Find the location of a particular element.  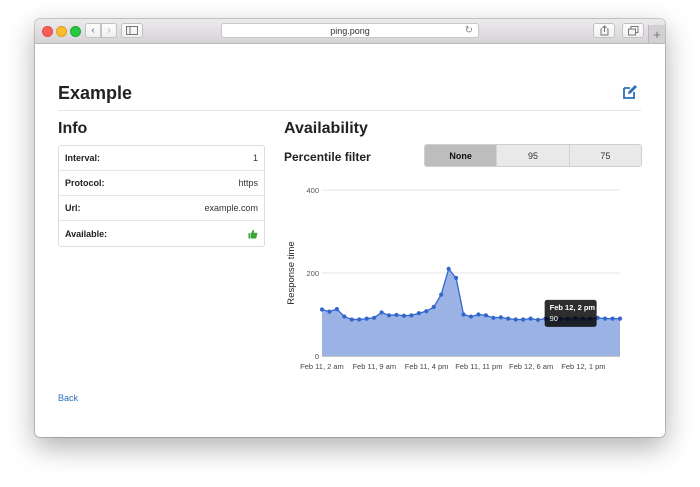

thumbs-up-icon is located at coordinates (253, 233).